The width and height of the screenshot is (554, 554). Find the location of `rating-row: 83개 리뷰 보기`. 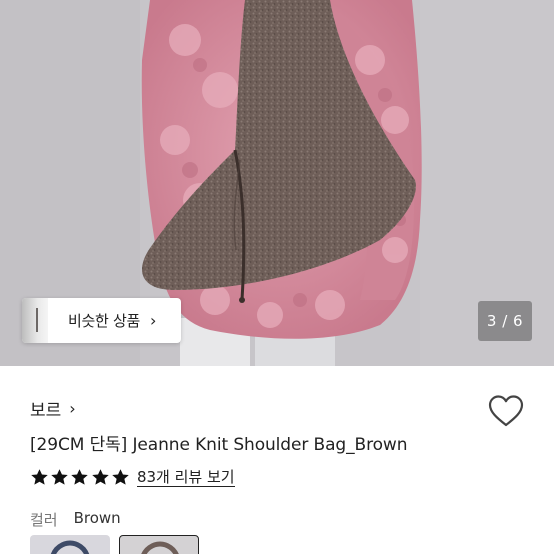

rating-row: 83개 리뷰 보기 is located at coordinates (132, 477).